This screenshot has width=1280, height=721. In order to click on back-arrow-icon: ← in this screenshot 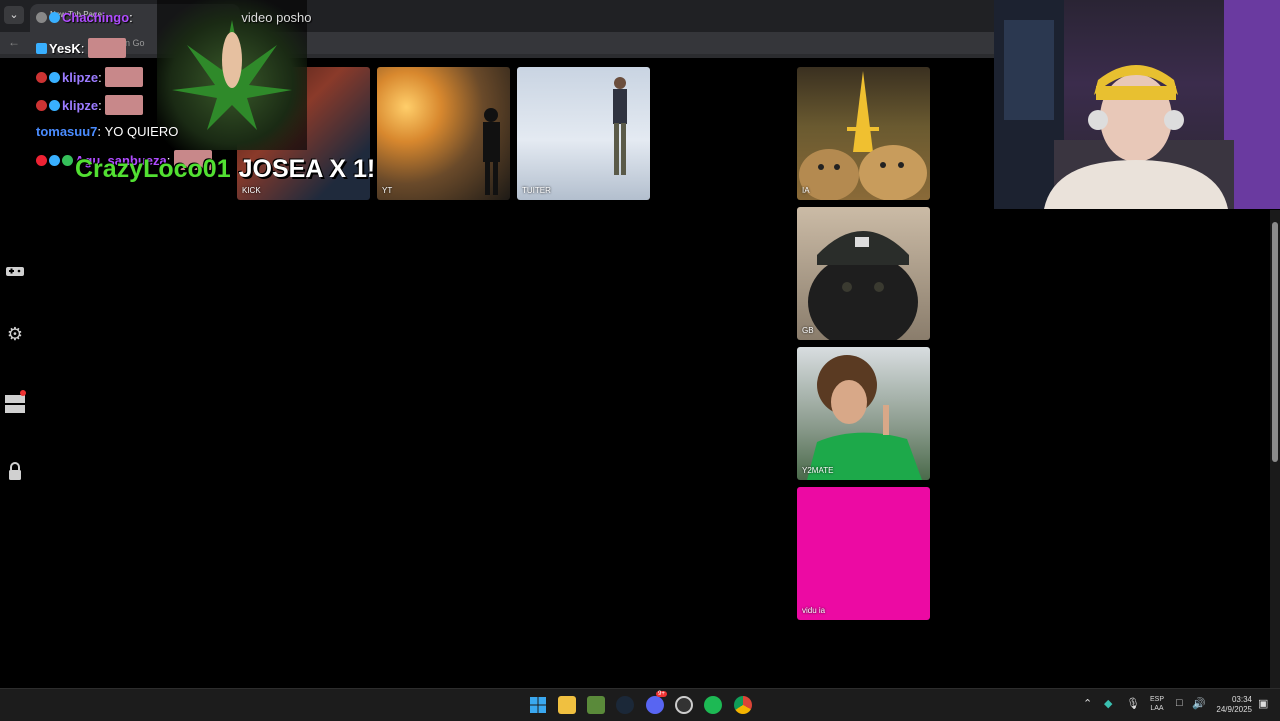, I will do `click(14, 42)`.